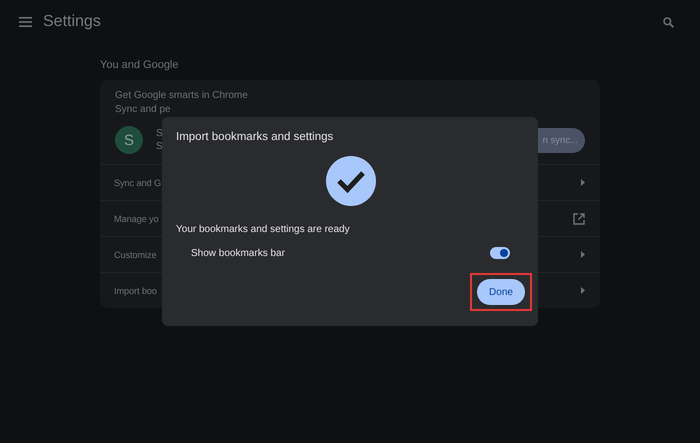 The height and width of the screenshot is (443, 700). I want to click on dialog-message: Your bookmarks and settings are ready, so click(263, 229).